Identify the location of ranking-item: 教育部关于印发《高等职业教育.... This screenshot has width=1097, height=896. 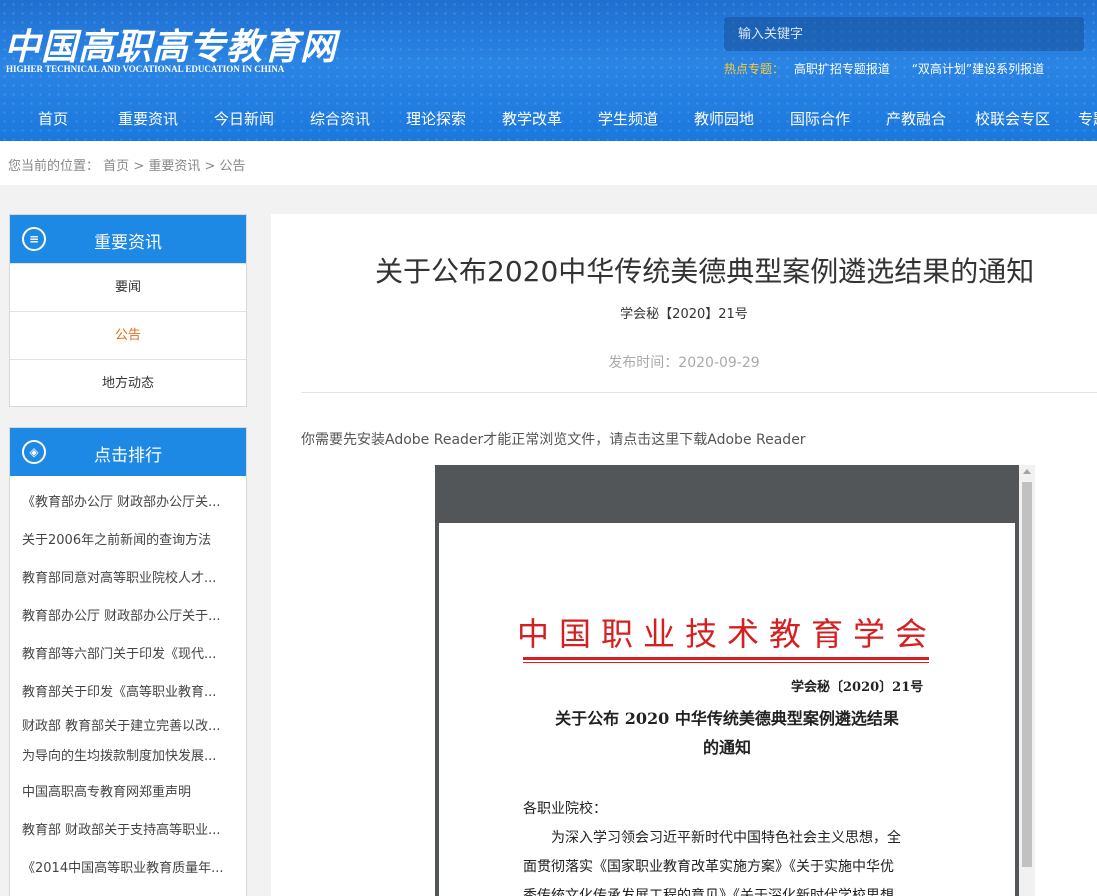
(128, 693).